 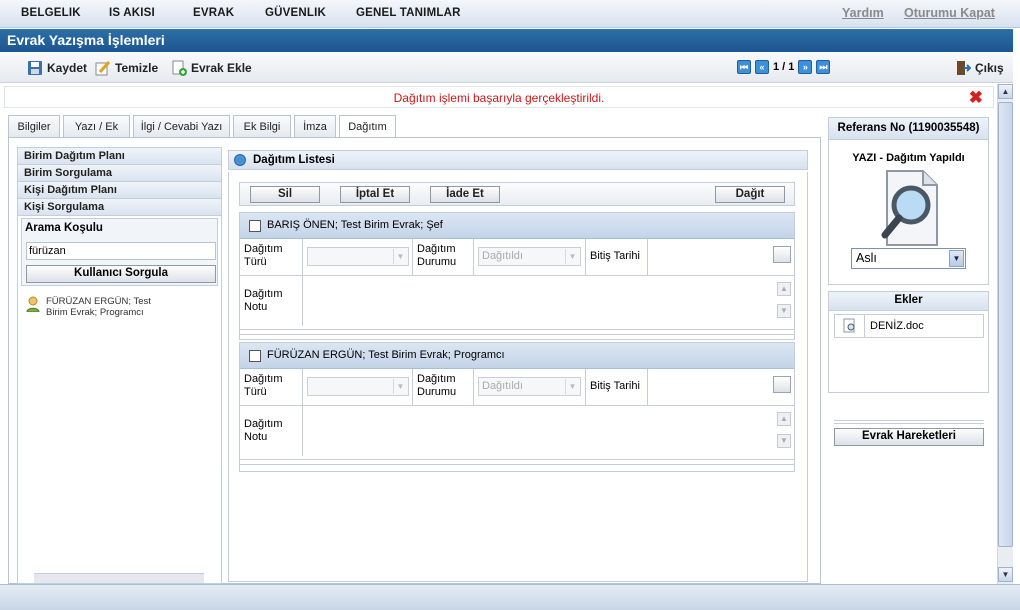 What do you see at coordinates (96, 126) in the screenshot?
I see `tab-yazi-ek: Yazı / Ek` at bounding box center [96, 126].